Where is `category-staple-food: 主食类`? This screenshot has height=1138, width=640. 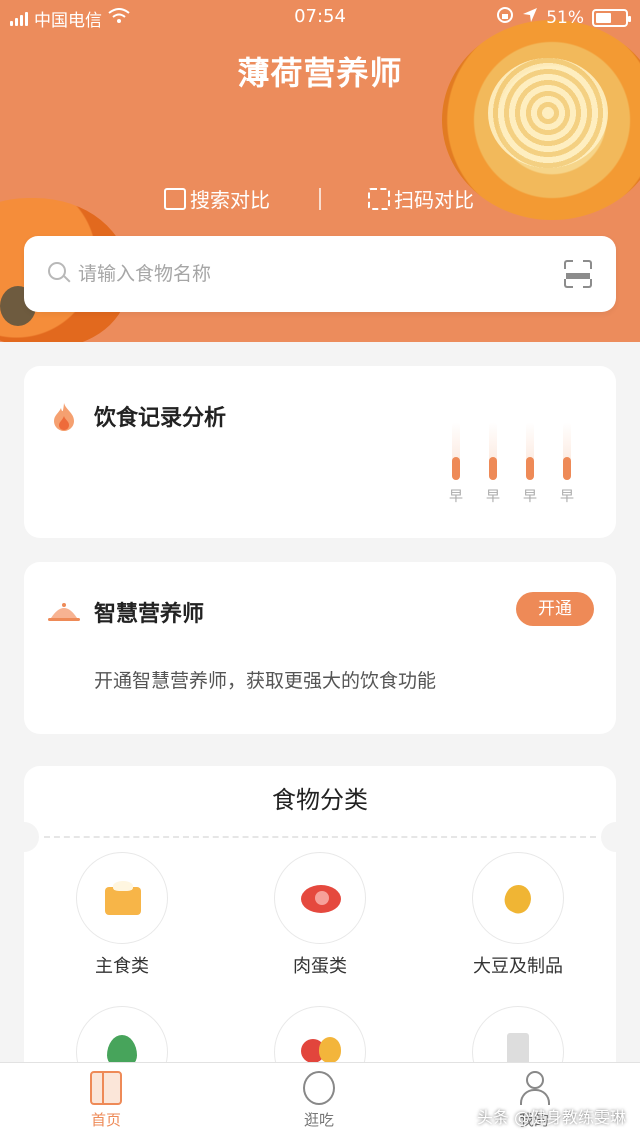
category-staple-food: 主食类 is located at coordinates (122, 915).